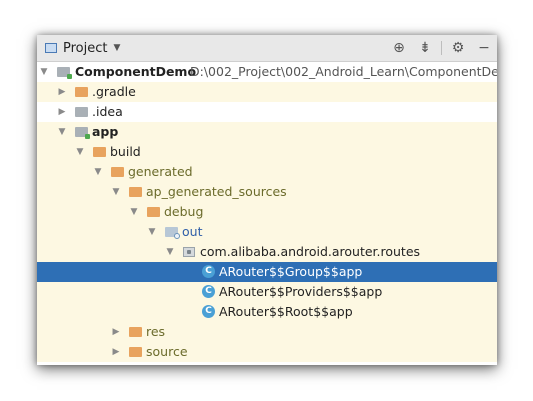 This screenshot has height=401, width=533. Describe the element at coordinates (291, 271) in the screenshot. I see `tree-node-label: ARouter$$Group$$app` at that location.